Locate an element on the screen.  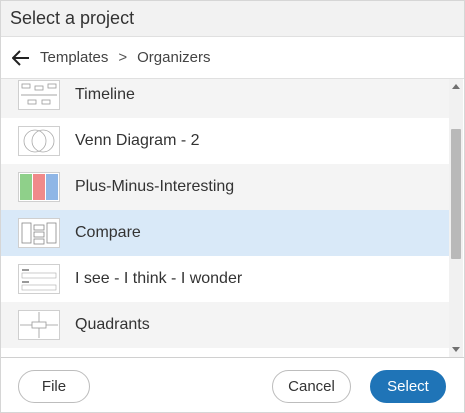
scrollbar-thumb is located at coordinates (456, 194).